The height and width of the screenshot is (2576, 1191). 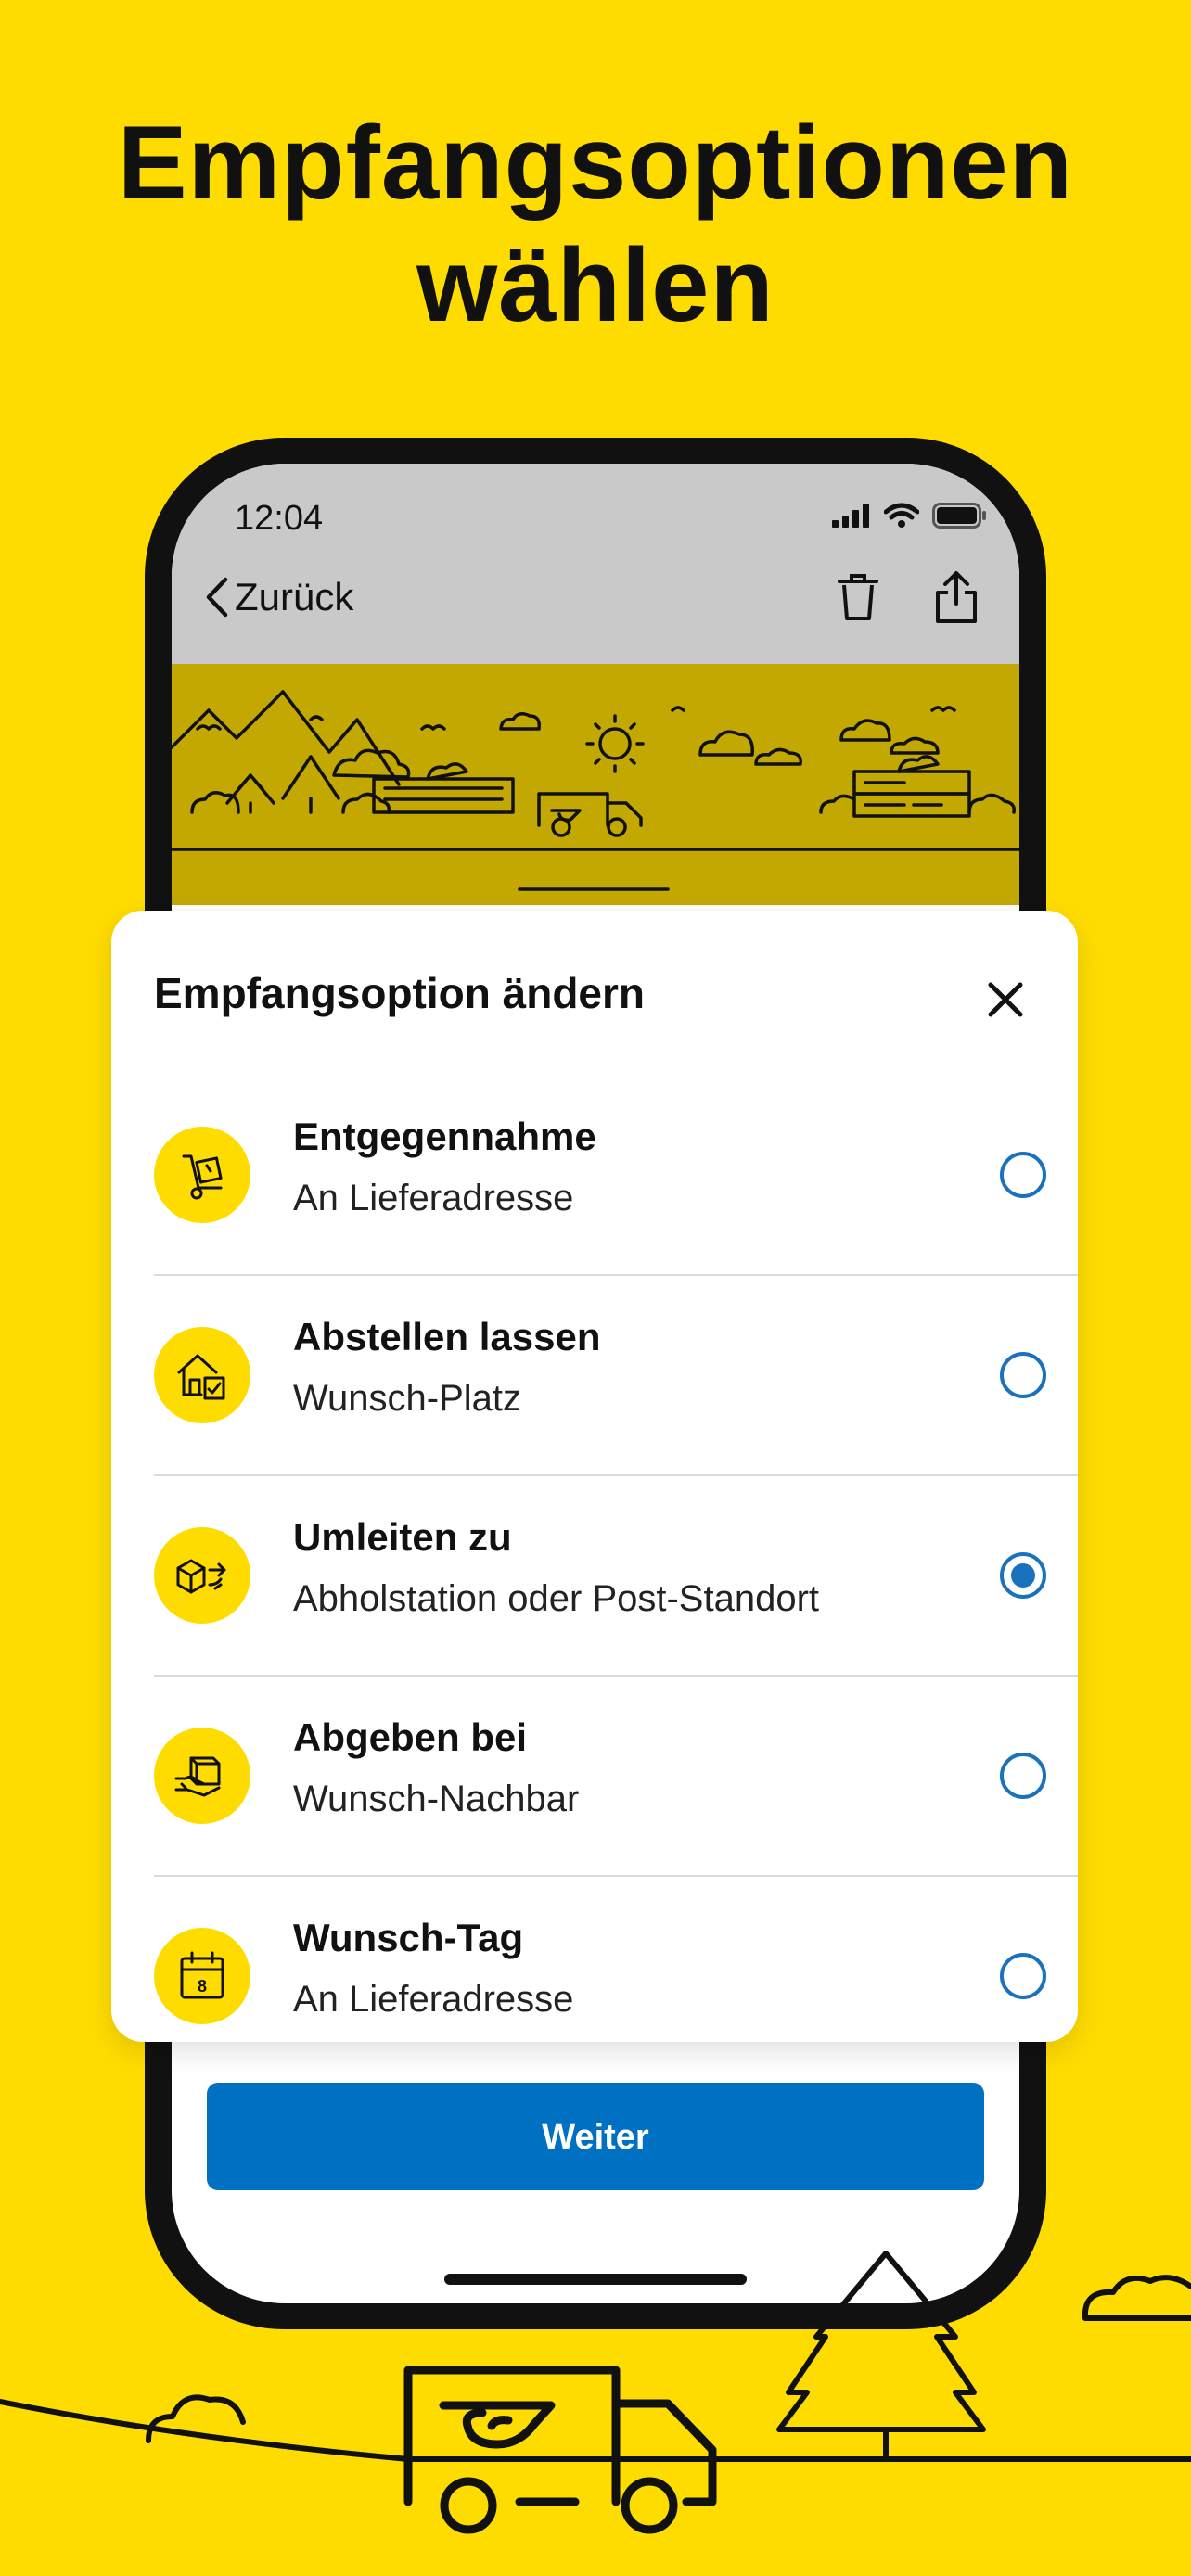 I want to click on status-icons, so click(x=909, y=516).